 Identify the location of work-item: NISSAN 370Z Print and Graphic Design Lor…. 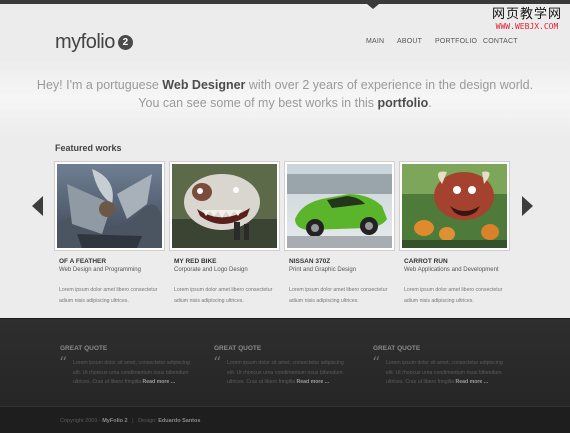
(339, 232).